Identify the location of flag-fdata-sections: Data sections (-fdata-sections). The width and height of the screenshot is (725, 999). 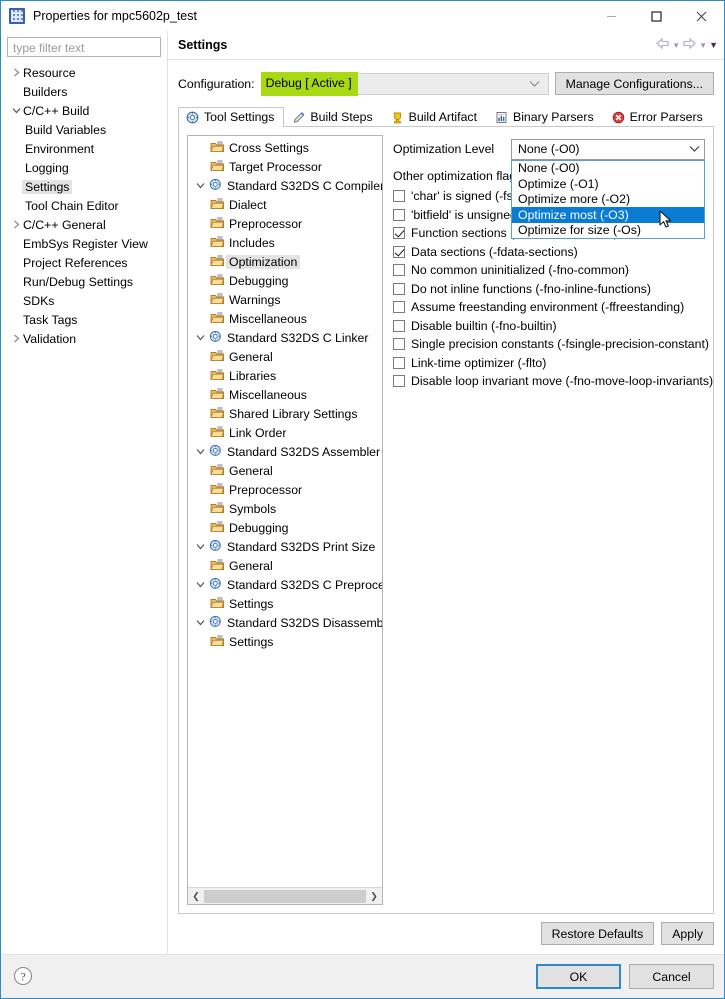
(549, 252).